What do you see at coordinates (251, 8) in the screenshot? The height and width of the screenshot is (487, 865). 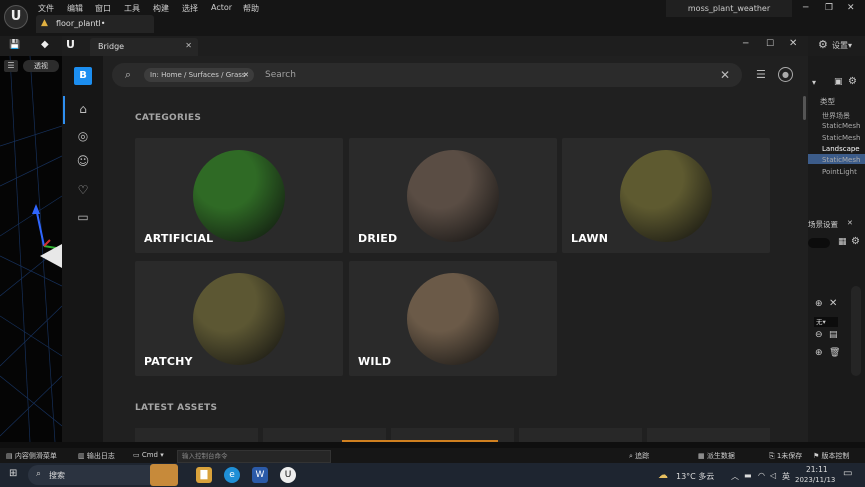 I see `menu-help: 帮助` at bounding box center [251, 8].